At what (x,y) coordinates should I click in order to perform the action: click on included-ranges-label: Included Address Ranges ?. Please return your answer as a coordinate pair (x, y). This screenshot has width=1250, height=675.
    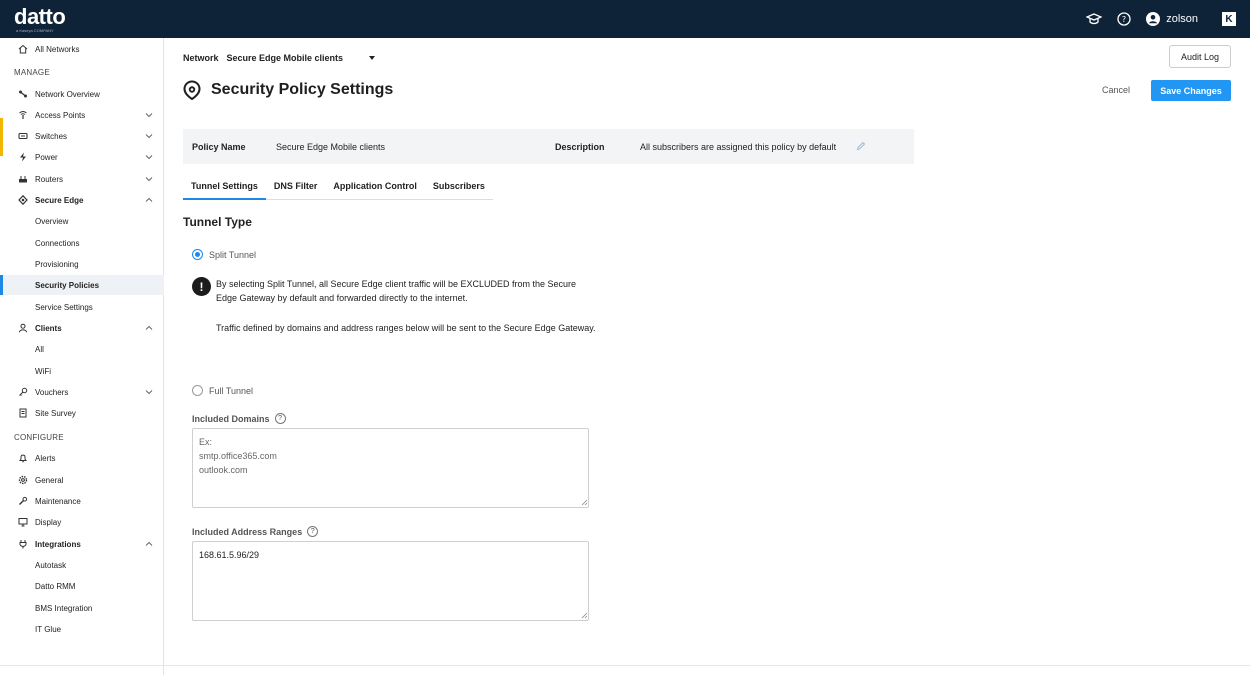
    Looking at the image, I should click on (255, 531).